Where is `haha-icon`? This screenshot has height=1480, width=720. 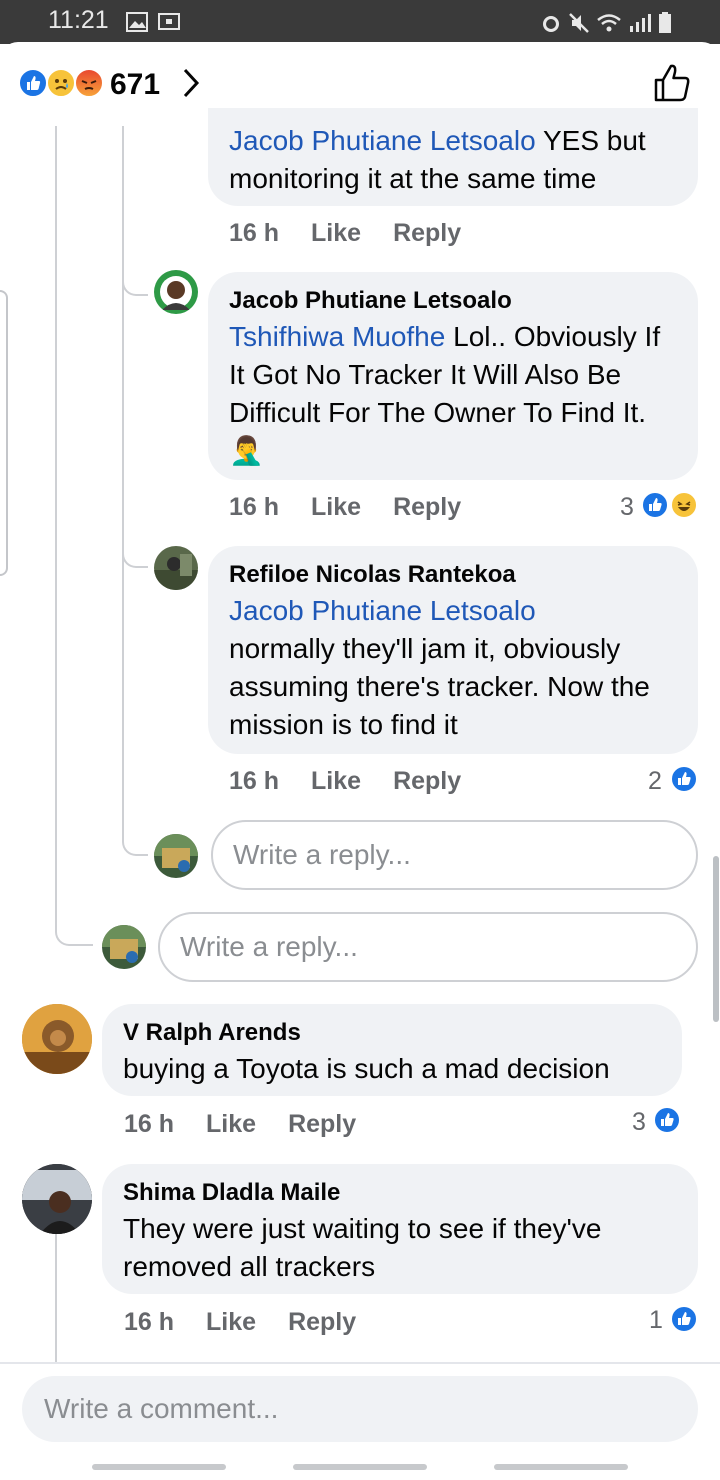
haha-icon is located at coordinates (684, 505).